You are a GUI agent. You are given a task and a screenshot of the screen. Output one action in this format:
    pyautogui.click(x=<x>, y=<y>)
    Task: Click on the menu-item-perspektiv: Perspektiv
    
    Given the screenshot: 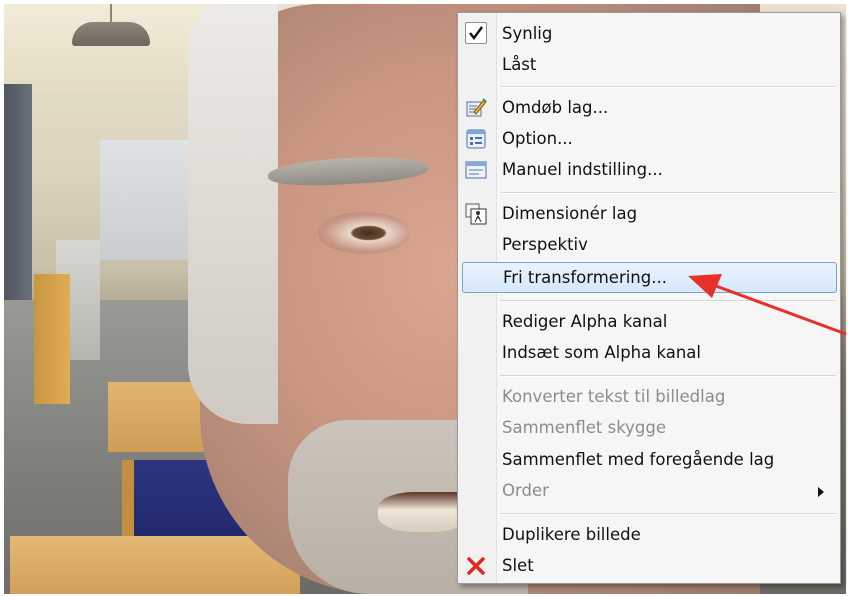 What is the action you would take?
    pyautogui.click(x=648, y=245)
    